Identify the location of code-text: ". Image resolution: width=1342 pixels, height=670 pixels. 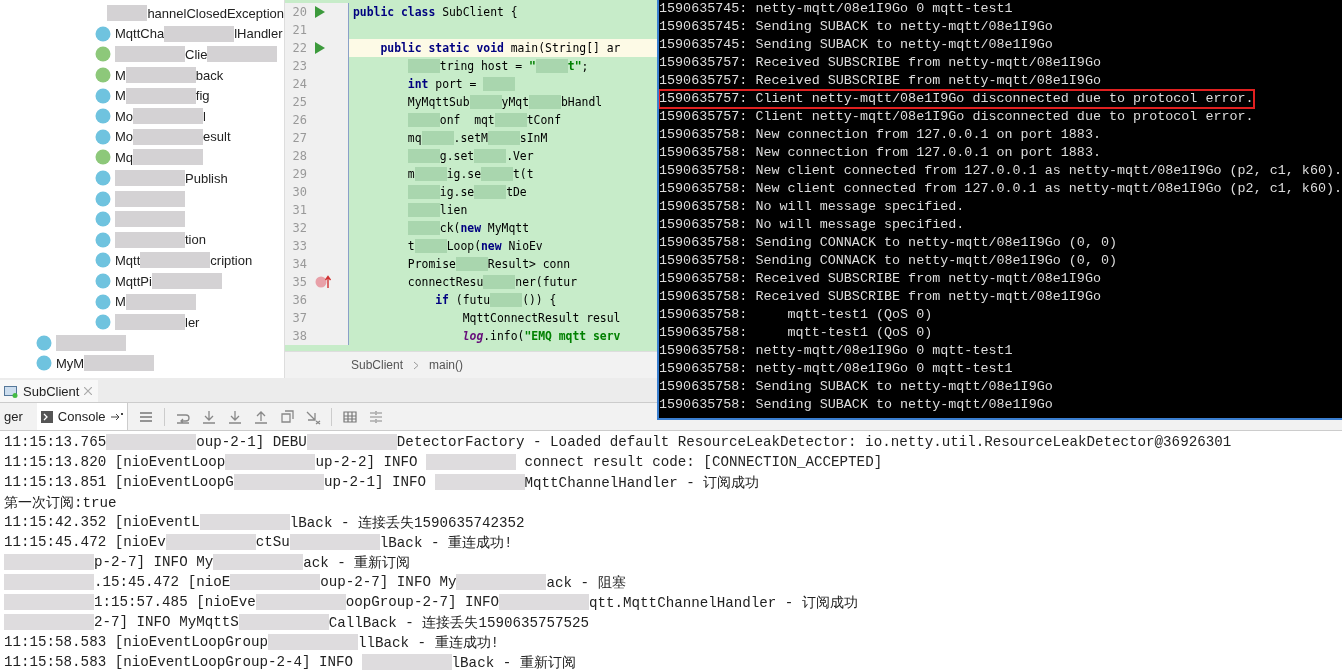
(532, 66).